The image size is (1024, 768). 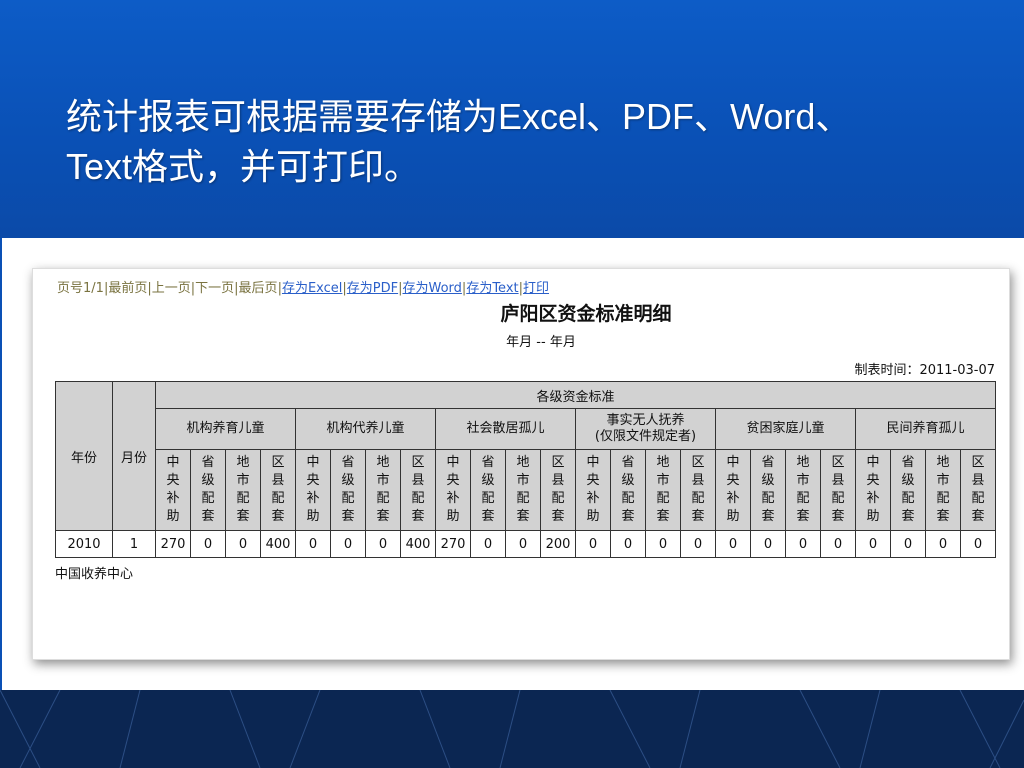 I want to click on report-title: 庐阳区资金标准明细, so click(x=586, y=314).